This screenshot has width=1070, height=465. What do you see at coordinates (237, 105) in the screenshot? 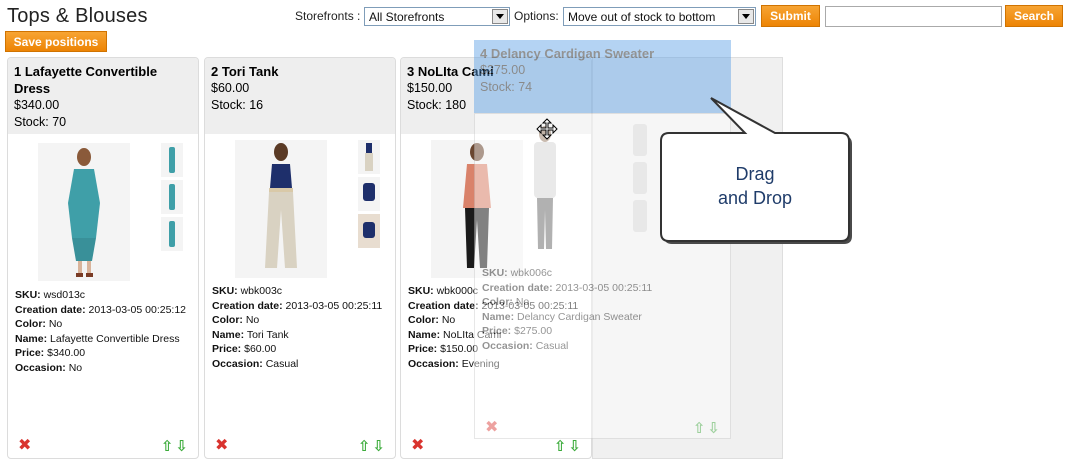
I see `product-stock: Stock: 16` at bounding box center [237, 105].